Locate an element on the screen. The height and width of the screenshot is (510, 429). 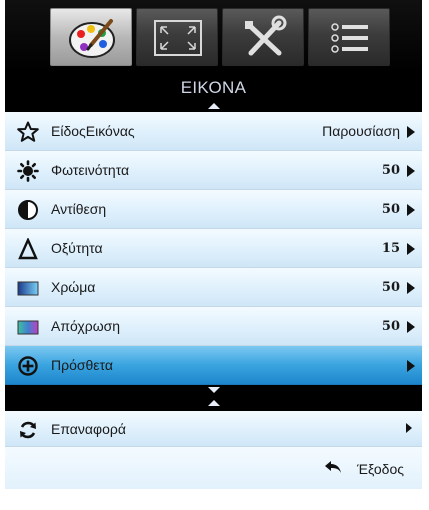
menu-item-label: Οξύτητα is located at coordinates (77, 248).